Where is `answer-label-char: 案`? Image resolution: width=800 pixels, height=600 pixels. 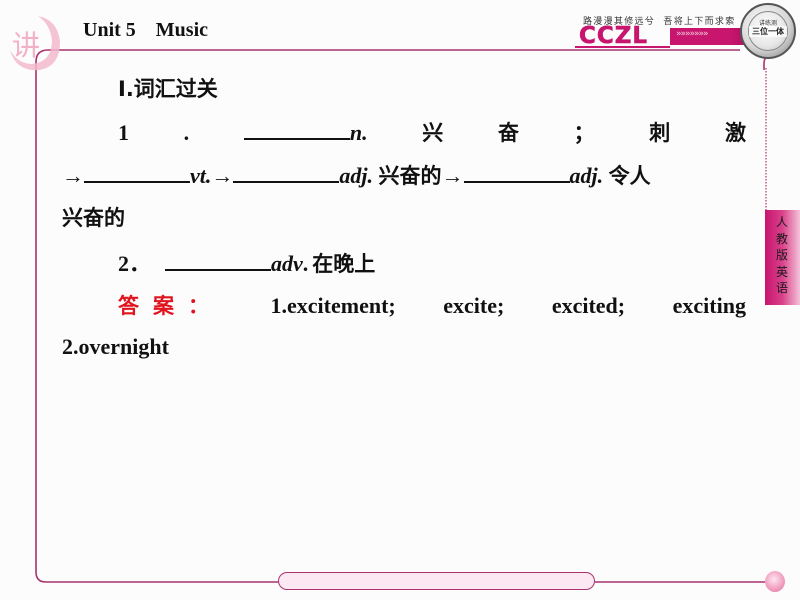
answer-label-char: 案 is located at coordinates (170, 306).